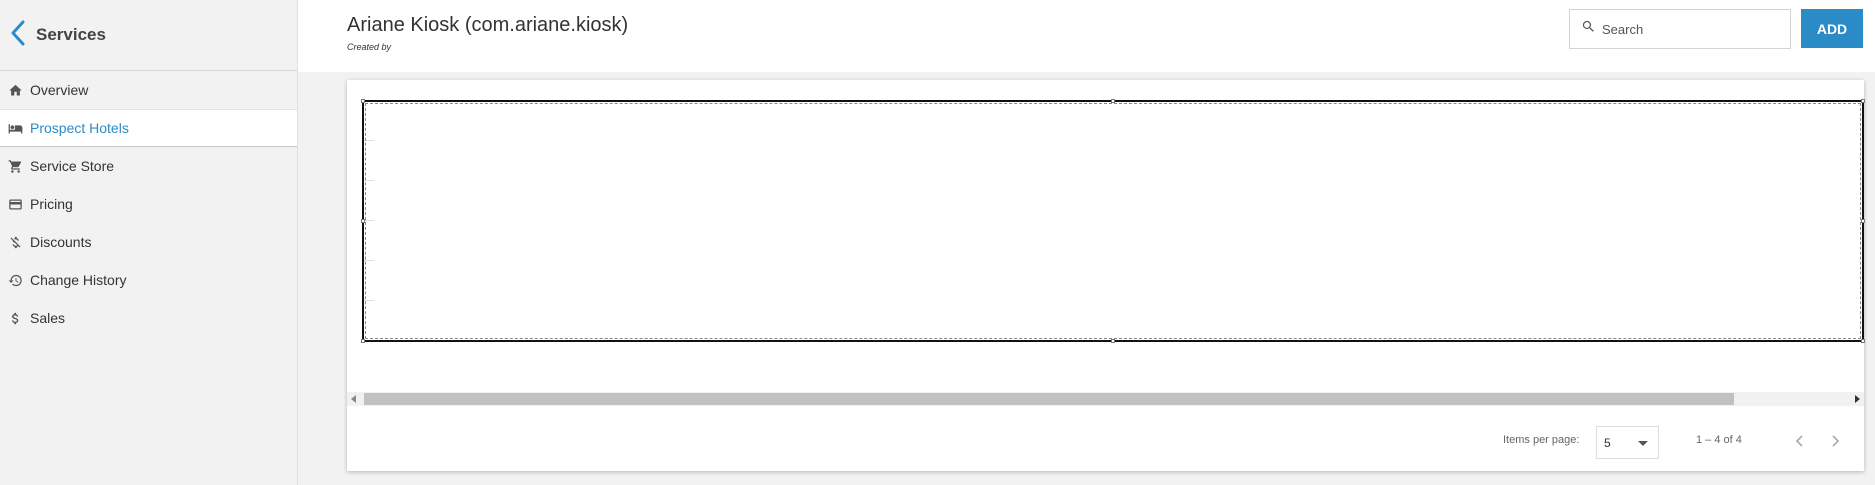 This screenshot has height=485, width=1875. What do you see at coordinates (1643, 443) in the screenshot?
I see `dropdown-caret-icon` at bounding box center [1643, 443].